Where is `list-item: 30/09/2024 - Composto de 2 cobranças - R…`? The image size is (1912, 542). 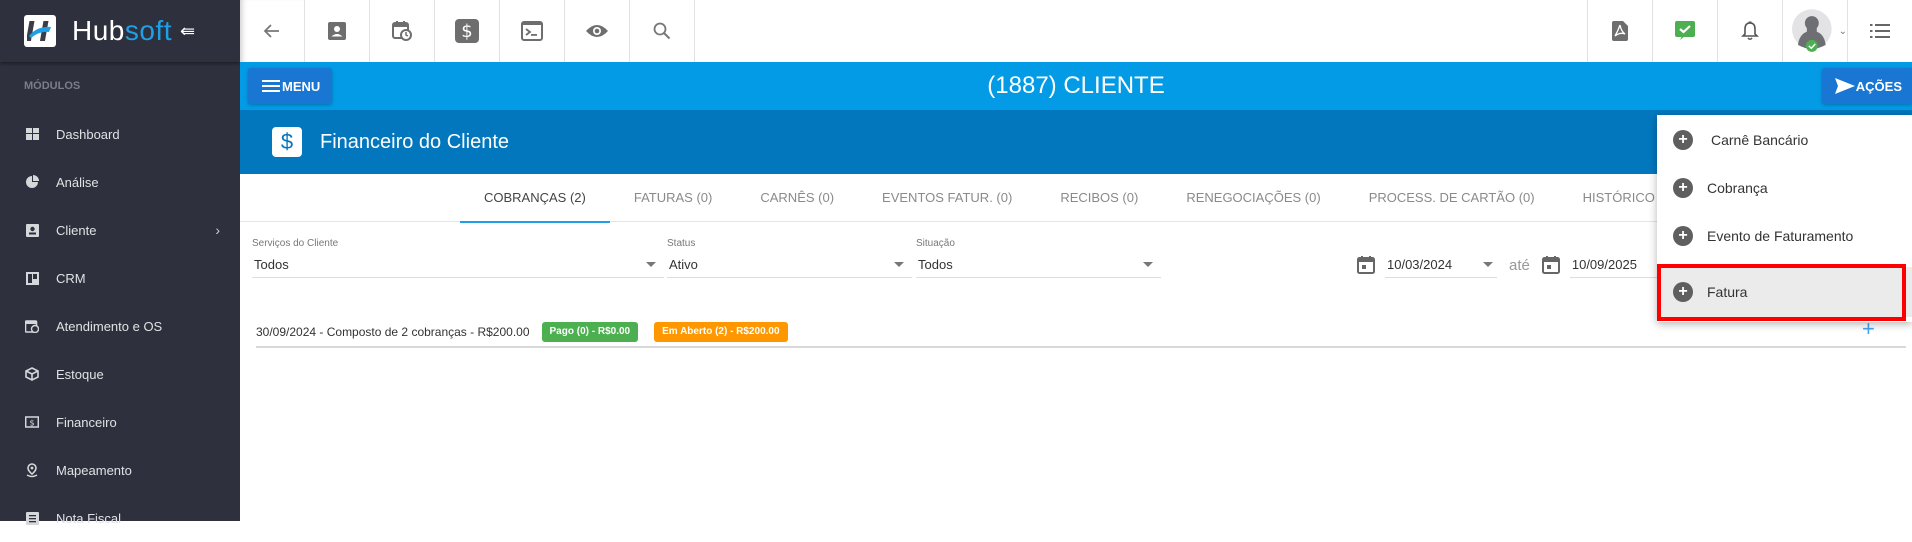 list-item: 30/09/2024 - Composto de 2 cobranças - R… is located at coordinates (1081, 335).